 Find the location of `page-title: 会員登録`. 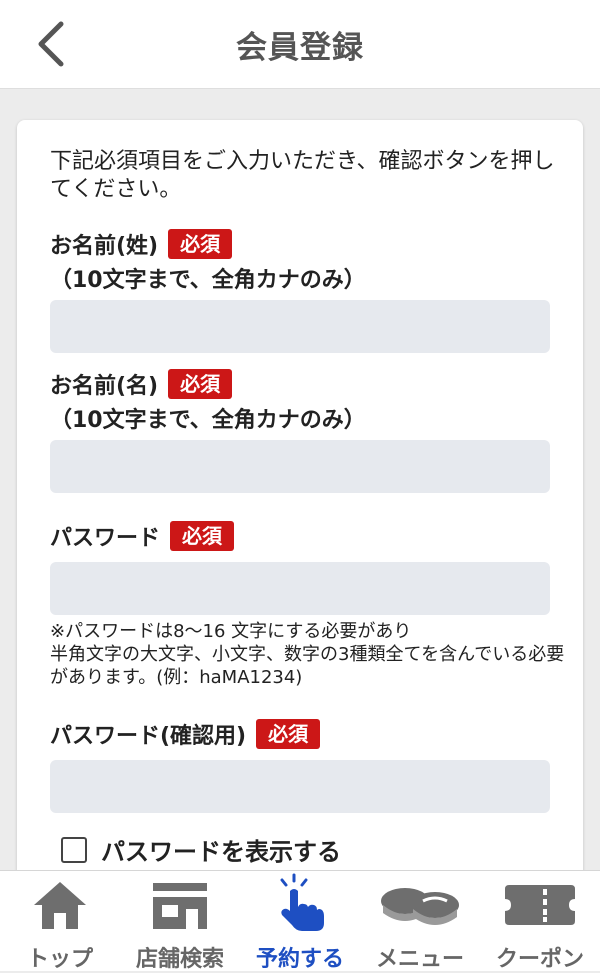

page-title: 会員登録 is located at coordinates (300, 47).